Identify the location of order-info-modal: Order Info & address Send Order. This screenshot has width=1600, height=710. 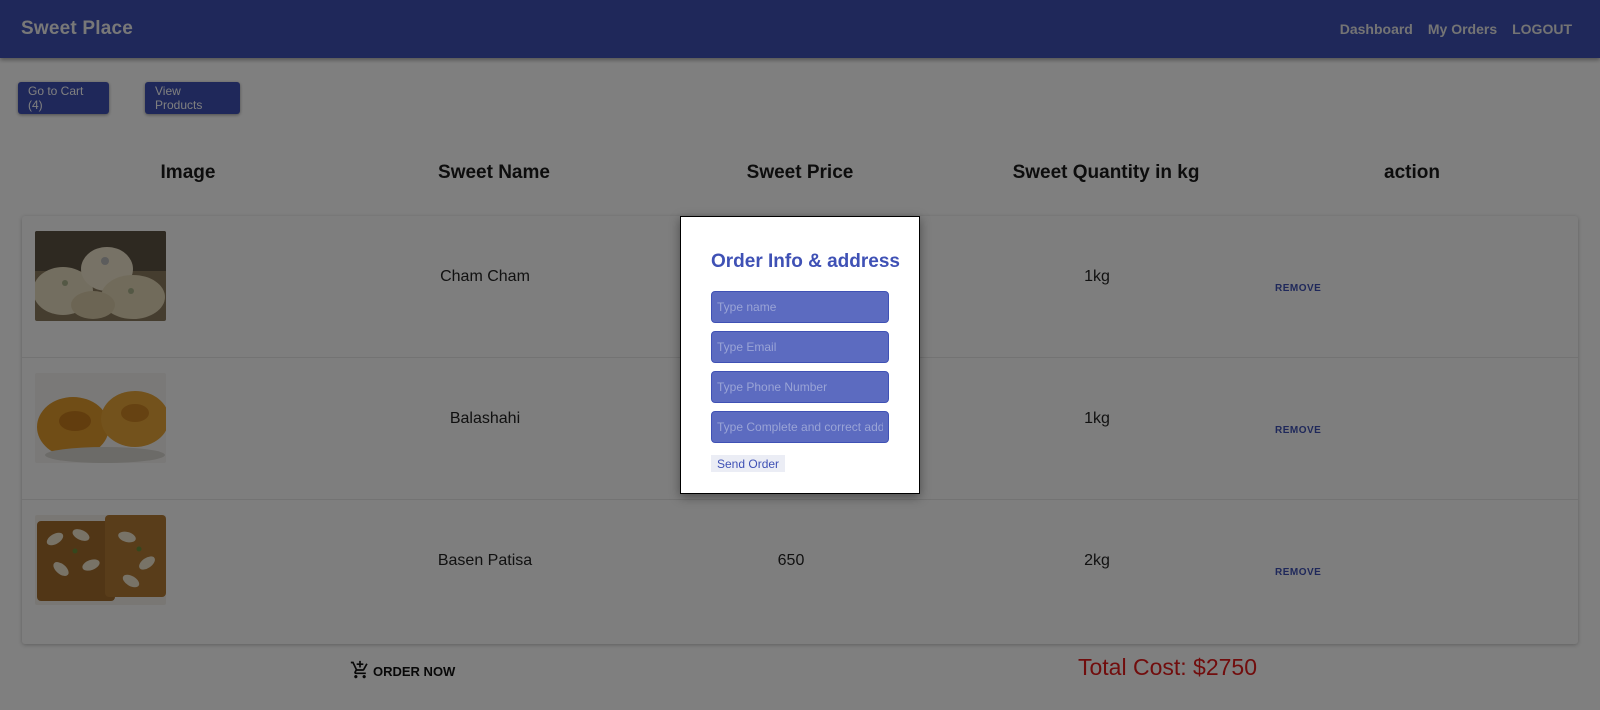
(800, 355).